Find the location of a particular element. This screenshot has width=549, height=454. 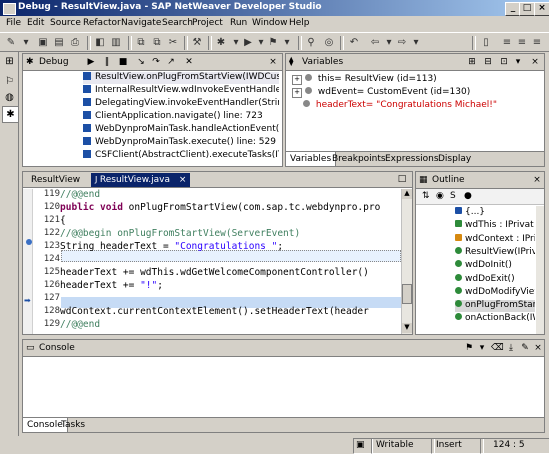

step-into-icon: ↘ is located at coordinates (141, 62).